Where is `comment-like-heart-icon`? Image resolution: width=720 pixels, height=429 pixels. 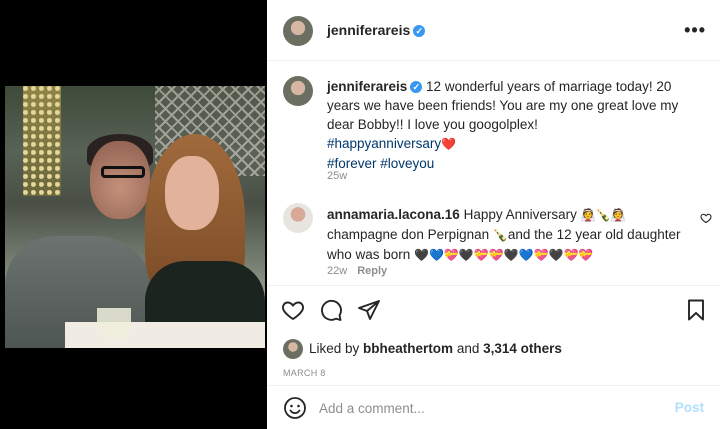 comment-like-heart-icon is located at coordinates (706, 218).